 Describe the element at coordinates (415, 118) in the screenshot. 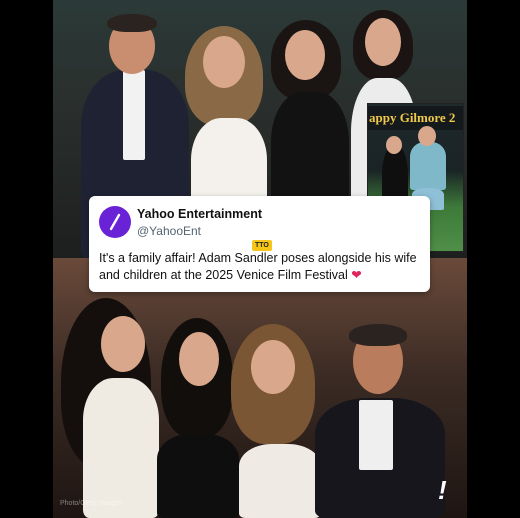

I see `inset-banner-text: appy Gilmore 2` at that location.